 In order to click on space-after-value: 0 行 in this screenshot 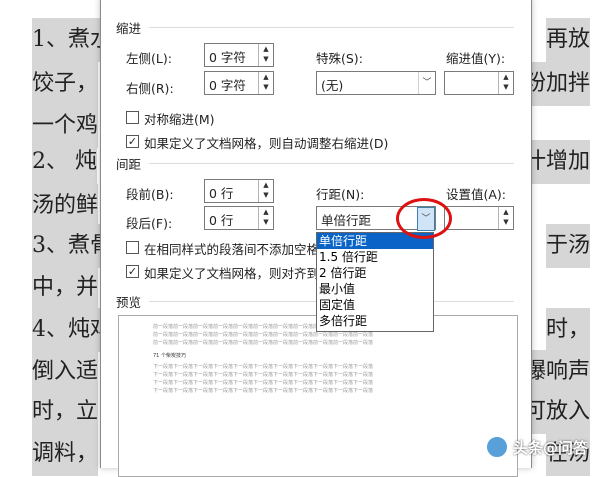, I will do `click(221, 220)`.